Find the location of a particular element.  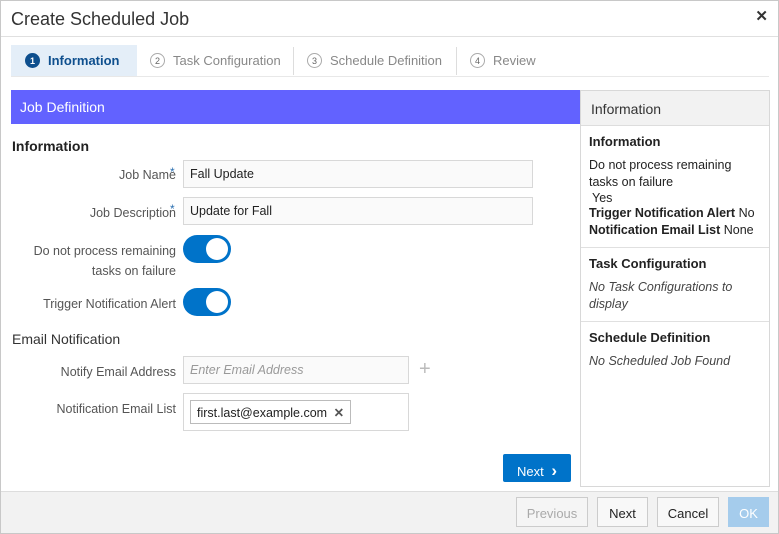

previous-button: Previous is located at coordinates (552, 512).